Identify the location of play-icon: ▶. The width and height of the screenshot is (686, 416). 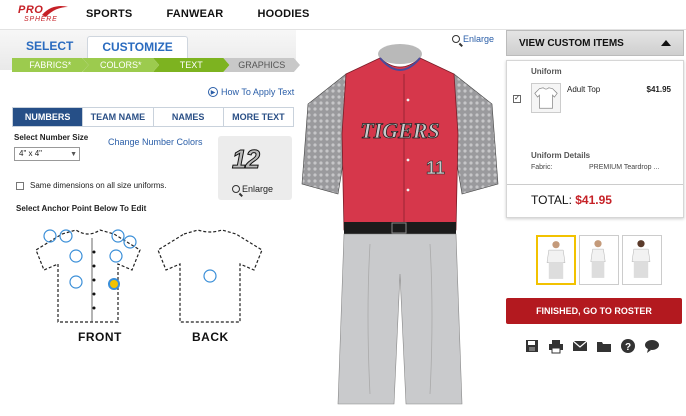
(213, 92).